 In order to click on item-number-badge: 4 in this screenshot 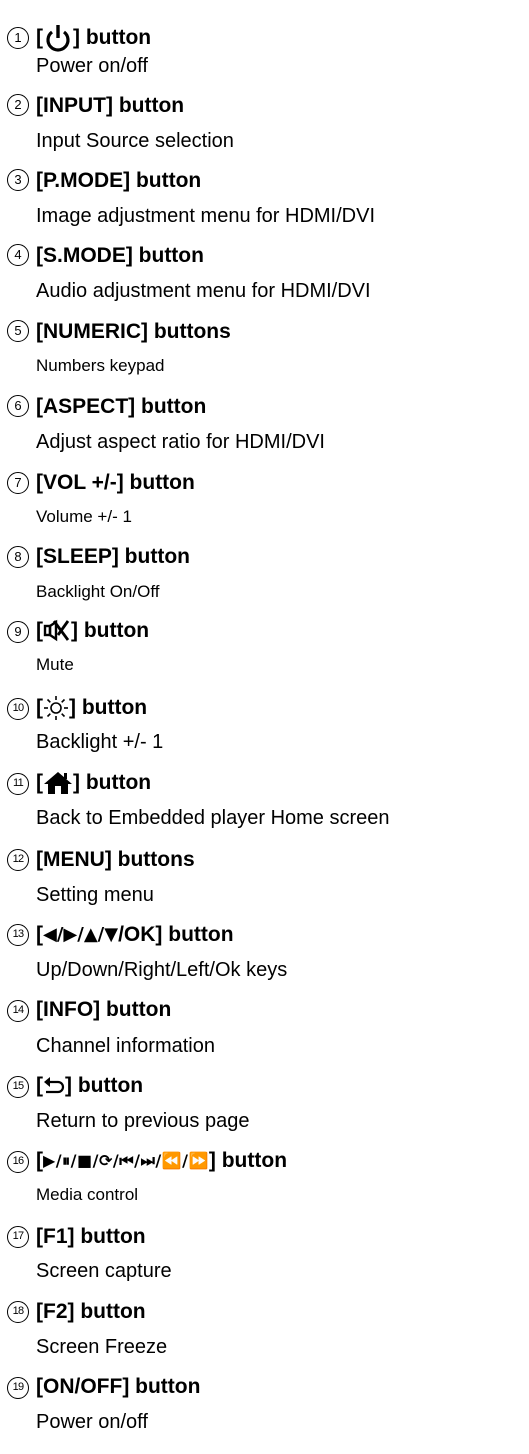, I will do `click(18, 255)`.